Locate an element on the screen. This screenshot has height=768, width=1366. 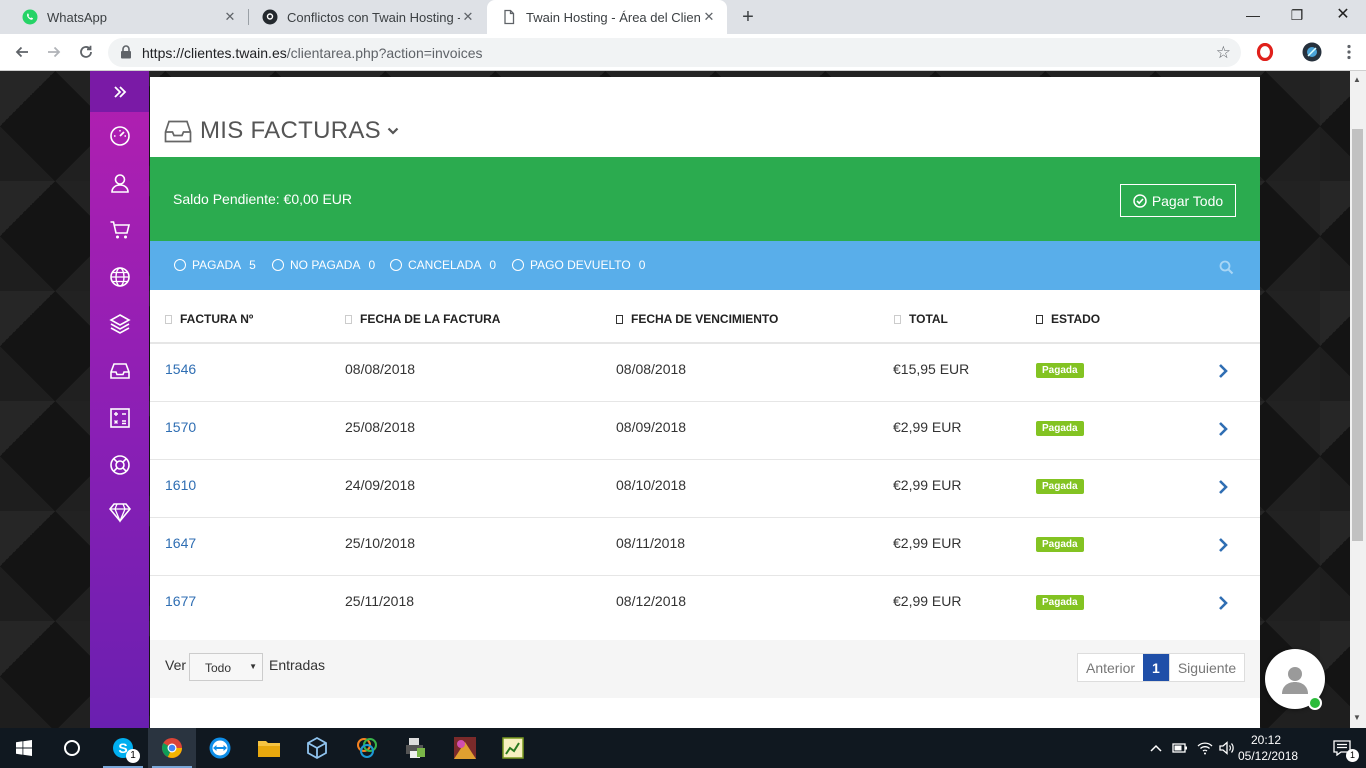
invoice-number-link: 1546 is located at coordinates (180, 369).